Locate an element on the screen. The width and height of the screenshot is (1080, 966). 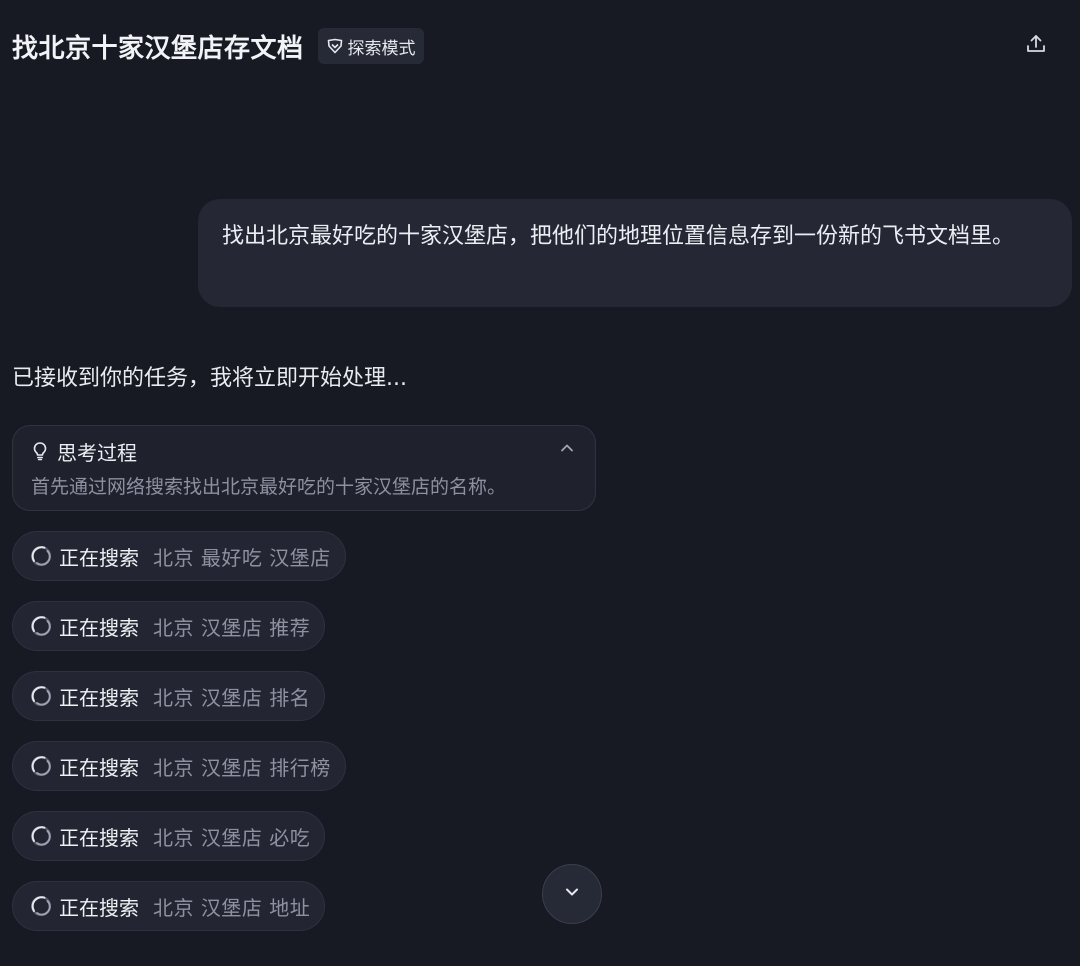
explore-mode-badge: 探索模式 is located at coordinates (370, 46).